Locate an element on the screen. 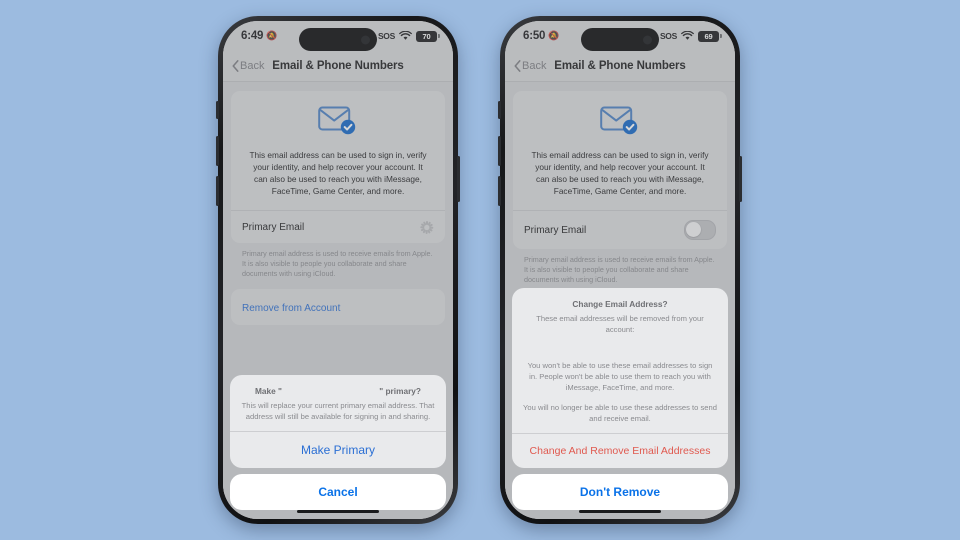 Image resolution: width=960 pixels, height=540 pixels. volume-down-button-left is located at coordinates (217, 191).